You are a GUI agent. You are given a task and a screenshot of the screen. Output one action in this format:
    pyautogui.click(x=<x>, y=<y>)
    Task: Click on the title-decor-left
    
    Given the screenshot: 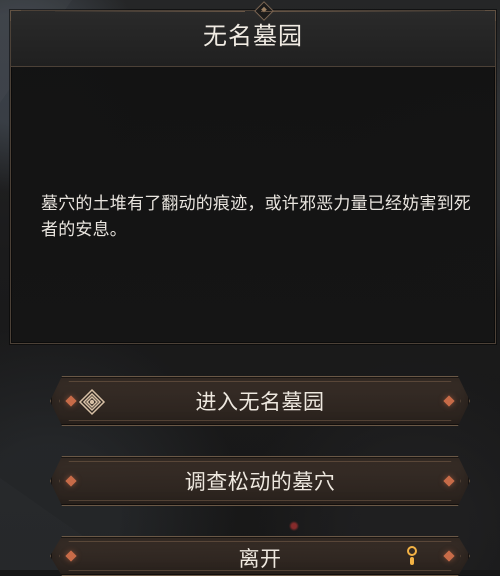 What is the action you would take?
    pyautogui.click(x=150, y=11)
    